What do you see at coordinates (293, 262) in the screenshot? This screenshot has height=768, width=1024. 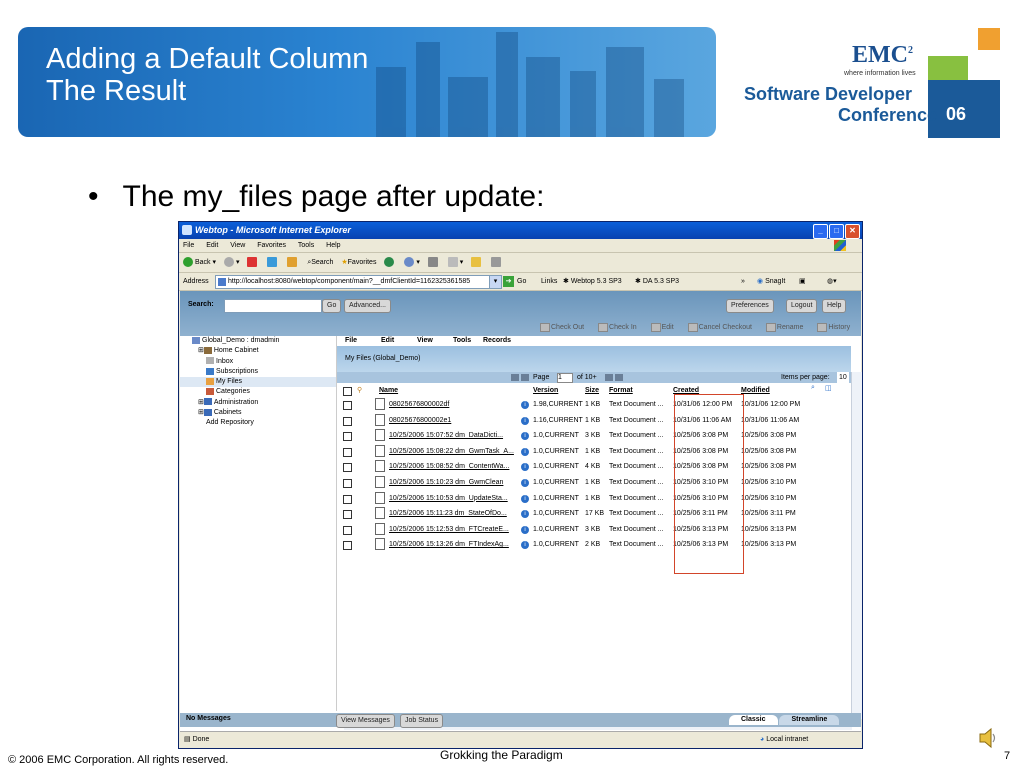 I see `home-button` at bounding box center [293, 262].